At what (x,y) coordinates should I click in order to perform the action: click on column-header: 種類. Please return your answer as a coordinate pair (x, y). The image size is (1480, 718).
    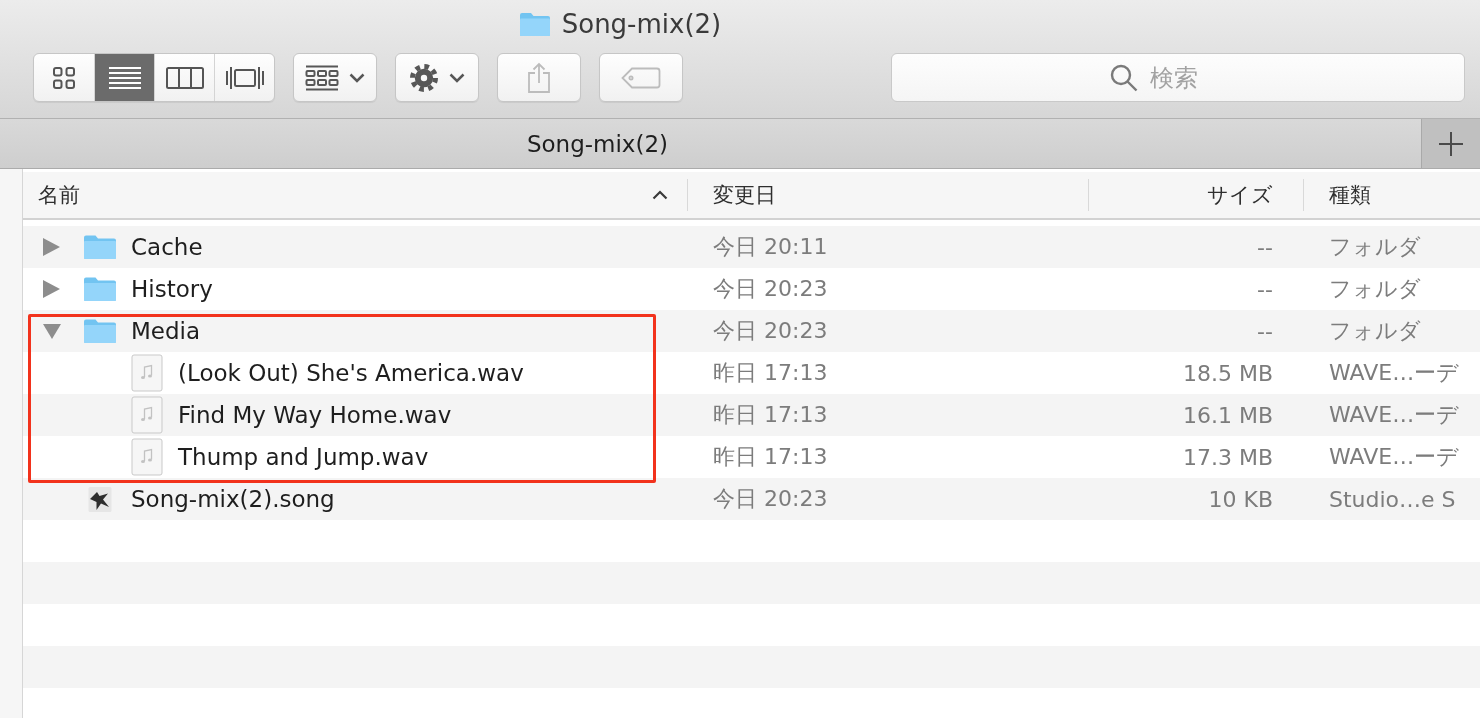
    Looking at the image, I should click on (1337, 195).